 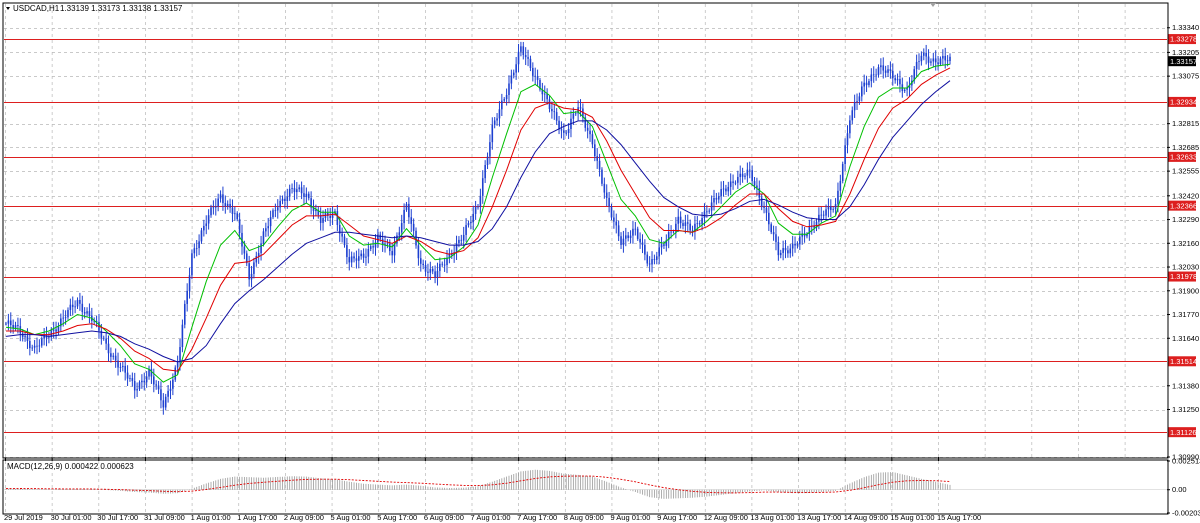 I want to click on y-tick-label: 1.32160, so click(x=1185, y=243).